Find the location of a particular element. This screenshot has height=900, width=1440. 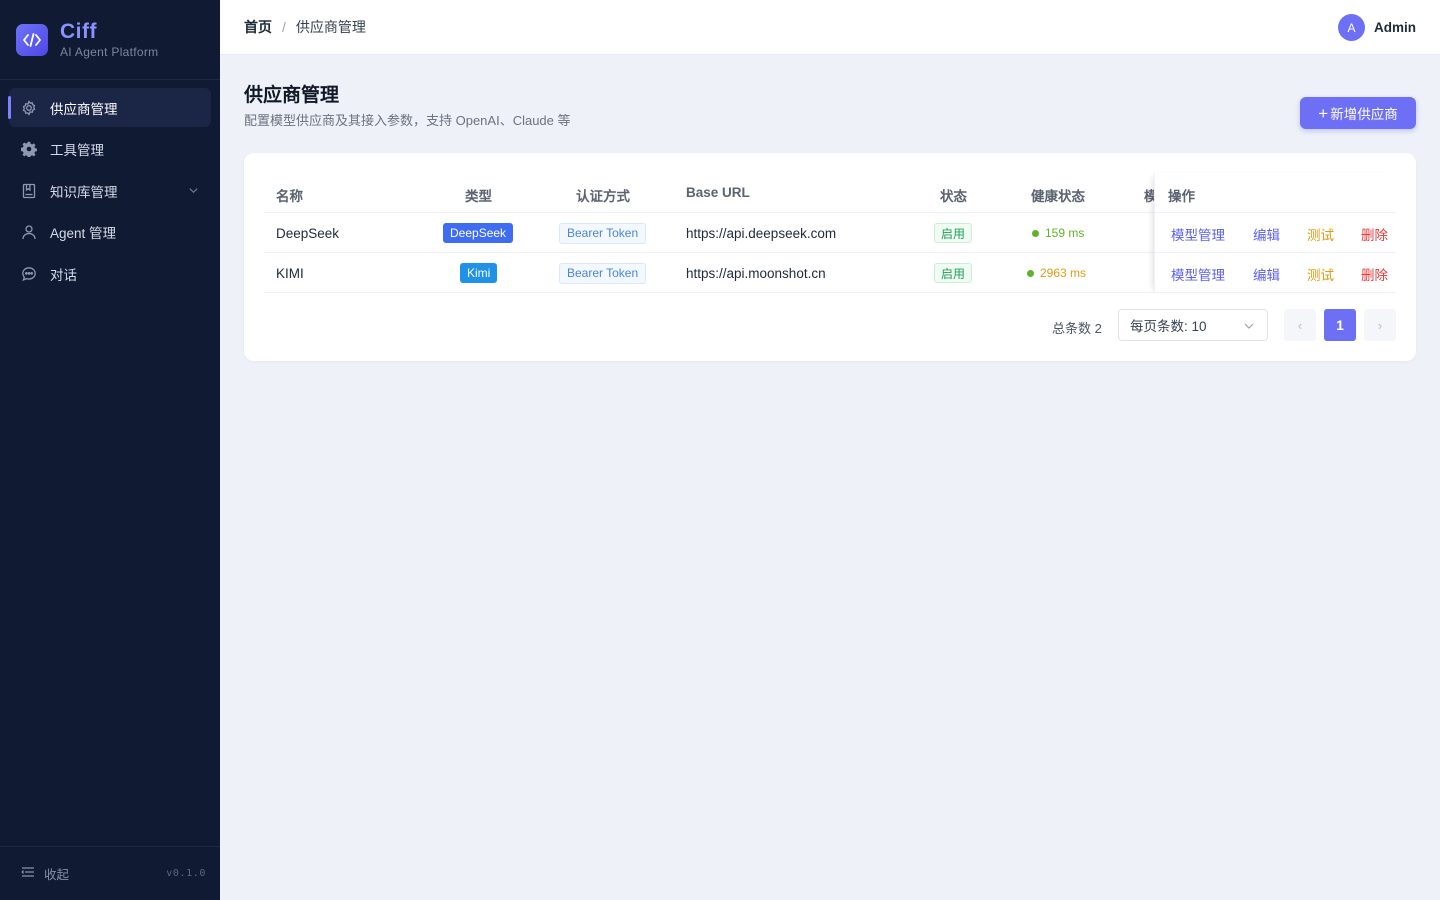

column-header-name: 名称 is located at coordinates (289, 196).